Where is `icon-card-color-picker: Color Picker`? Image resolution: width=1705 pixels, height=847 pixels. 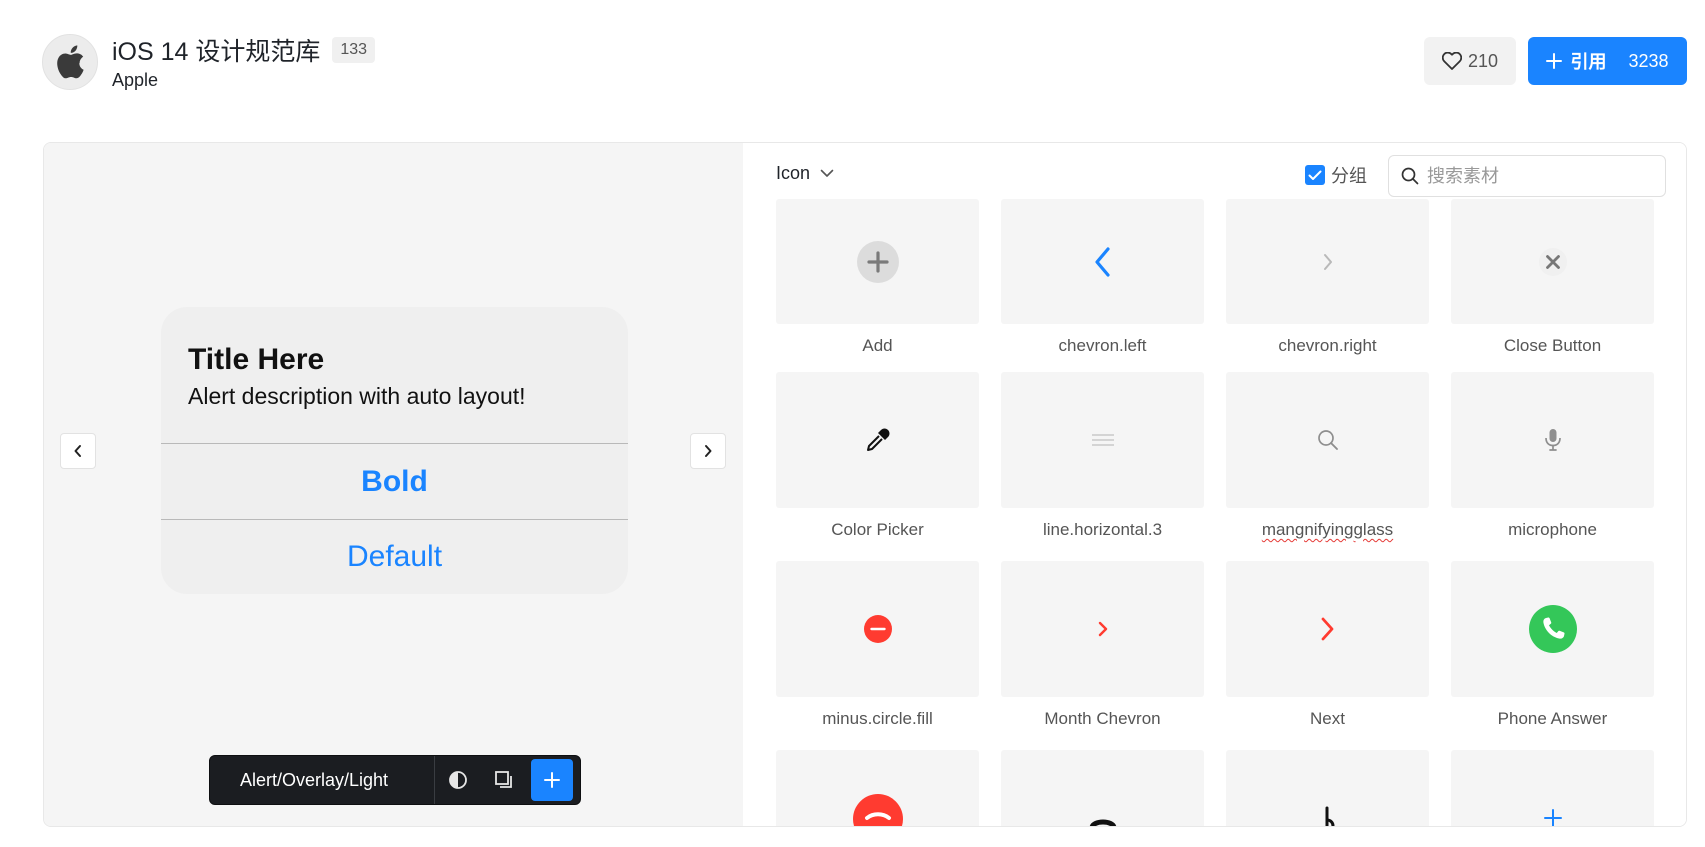 icon-card-color-picker: Color Picker is located at coordinates (877, 456).